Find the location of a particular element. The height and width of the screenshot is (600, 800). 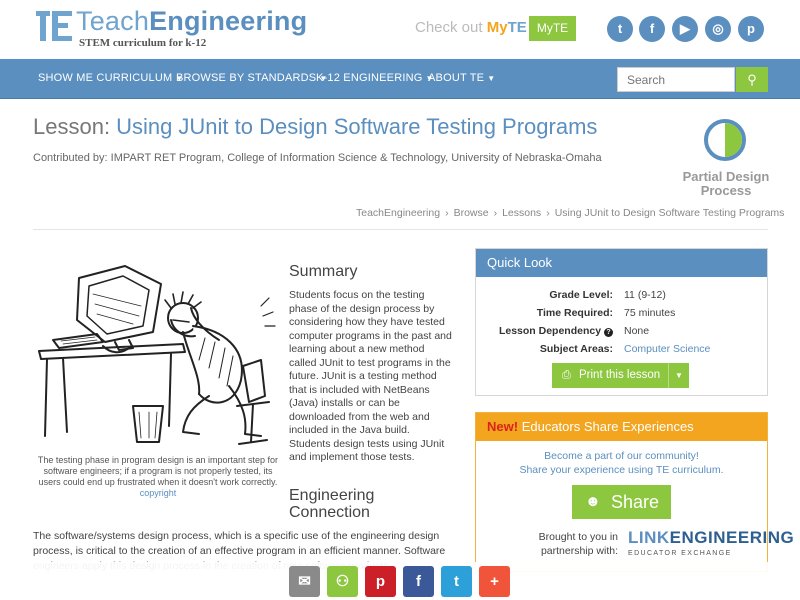

nav-k12-engineering: K-12 ENGINEERING ▼ is located at coordinates (375, 78).